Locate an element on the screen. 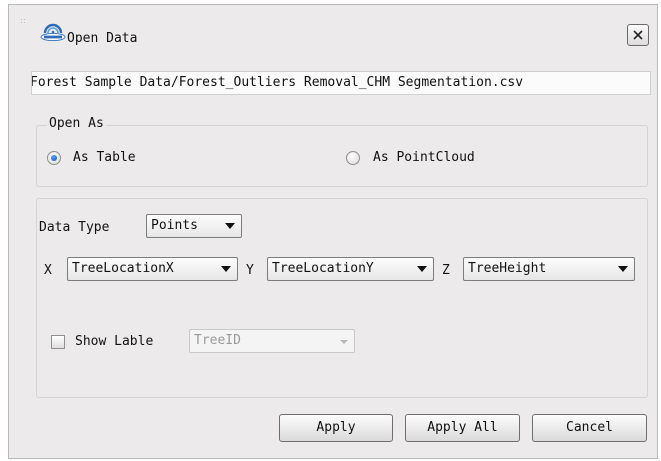 This screenshot has height=461, width=661. apply-button: Apply is located at coordinates (336, 428).